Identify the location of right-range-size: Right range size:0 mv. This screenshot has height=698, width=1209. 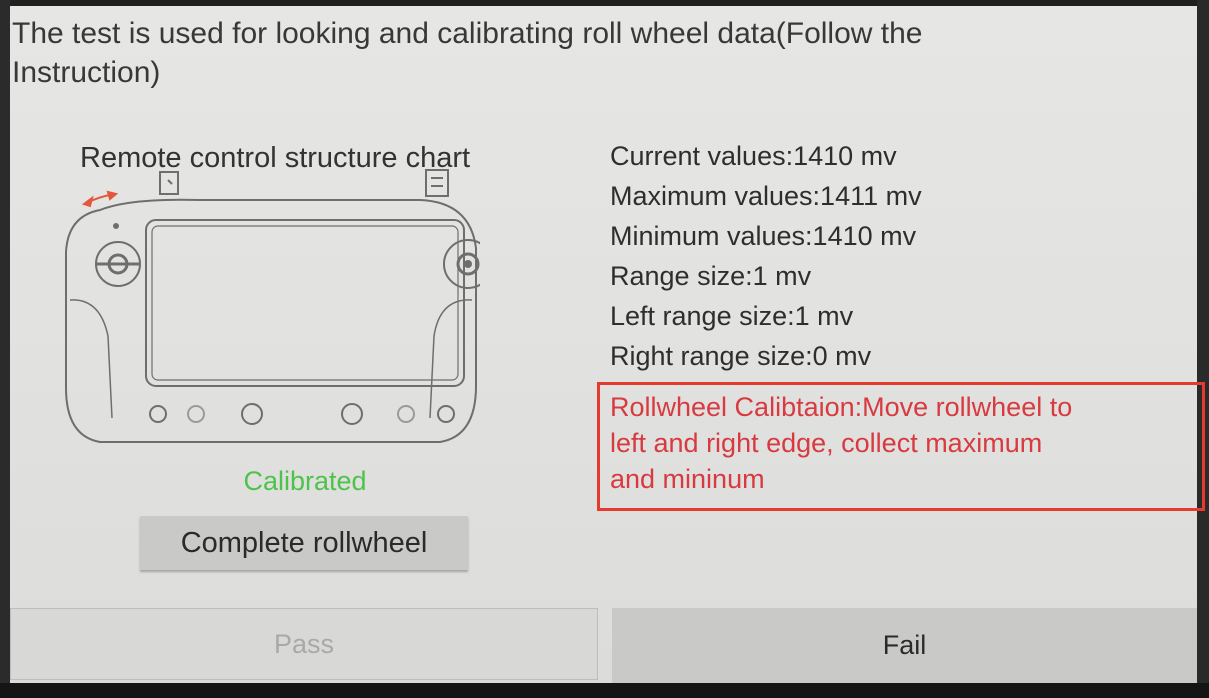
(741, 356).